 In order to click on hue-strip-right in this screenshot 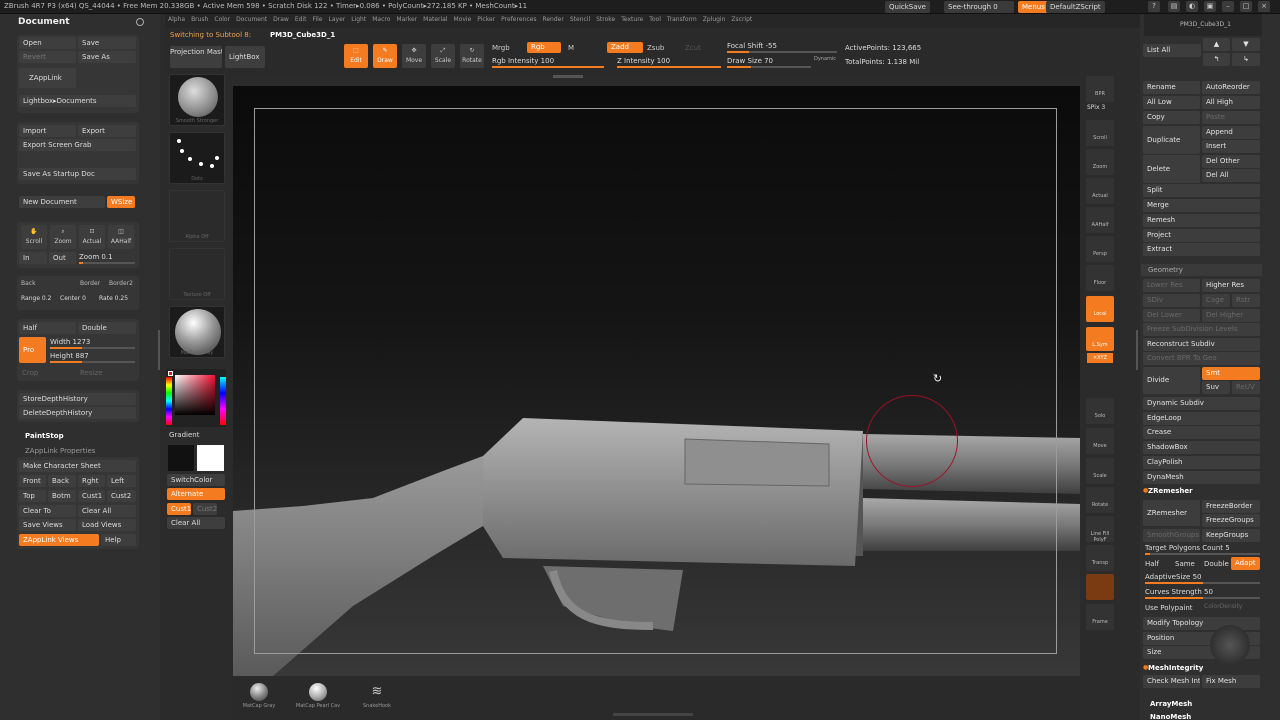, I will do `click(223, 401)`.